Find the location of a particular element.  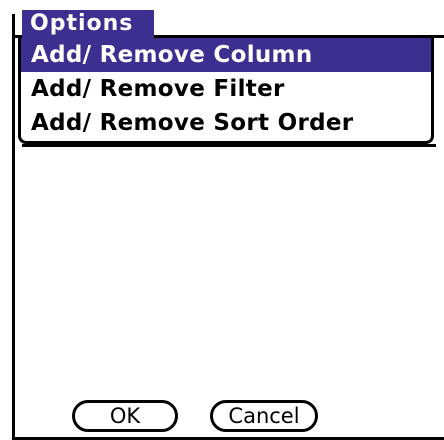

dropdown-shadow is located at coordinates (229, 145).